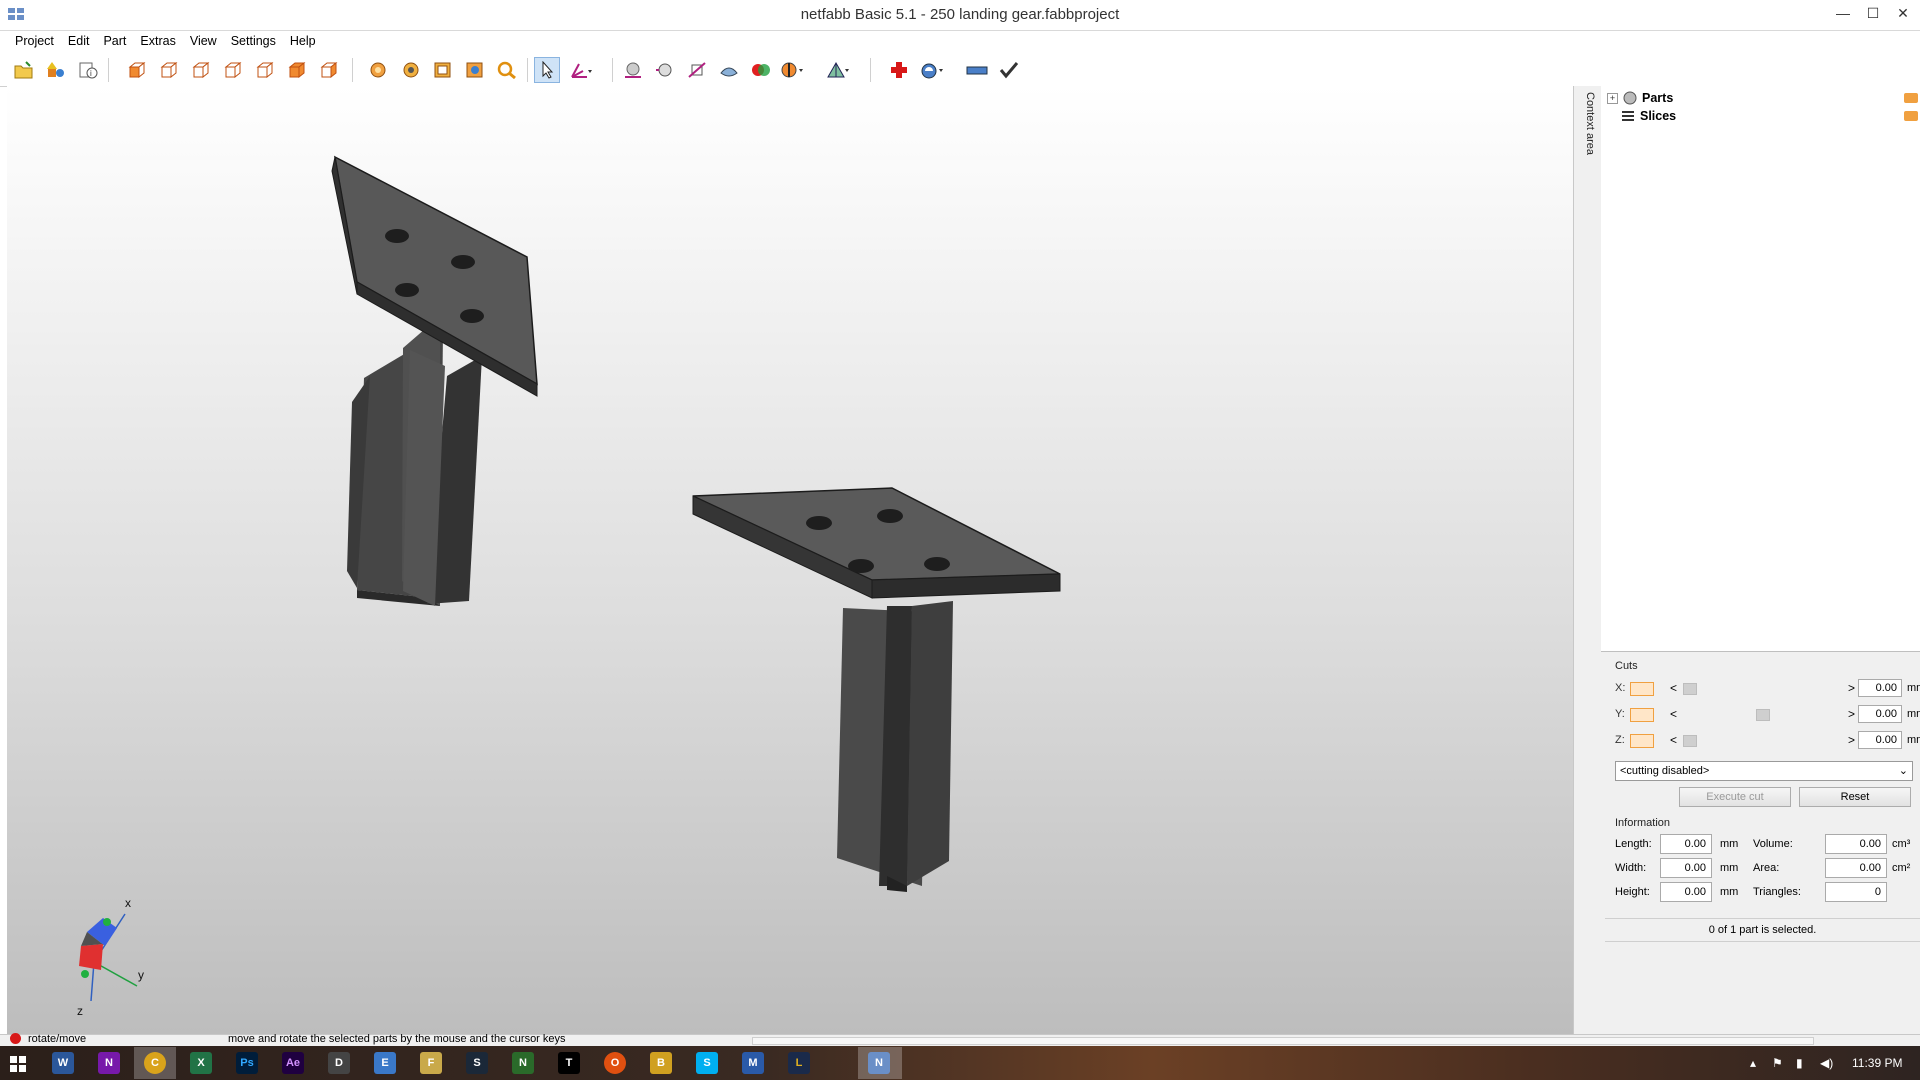 Image resolution: width=1920 pixels, height=1080 pixels. What do you see at coordinates (247, 1063) in the screenshot?
I see `photoshop-icon: Ps` at bounding box center [247, 1063].